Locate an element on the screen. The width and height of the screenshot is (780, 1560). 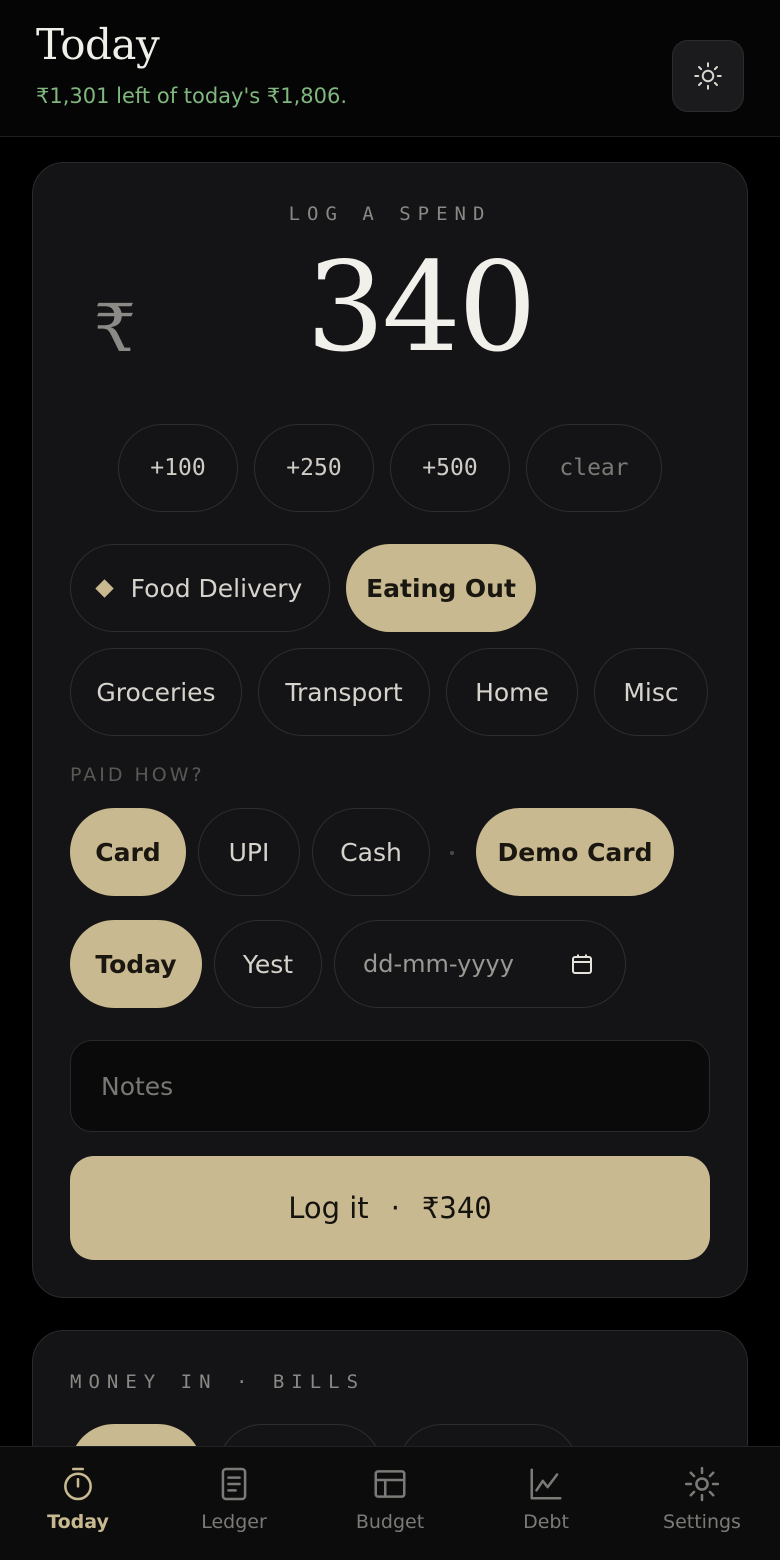
notes-input is located at coordinates (390, 1086).